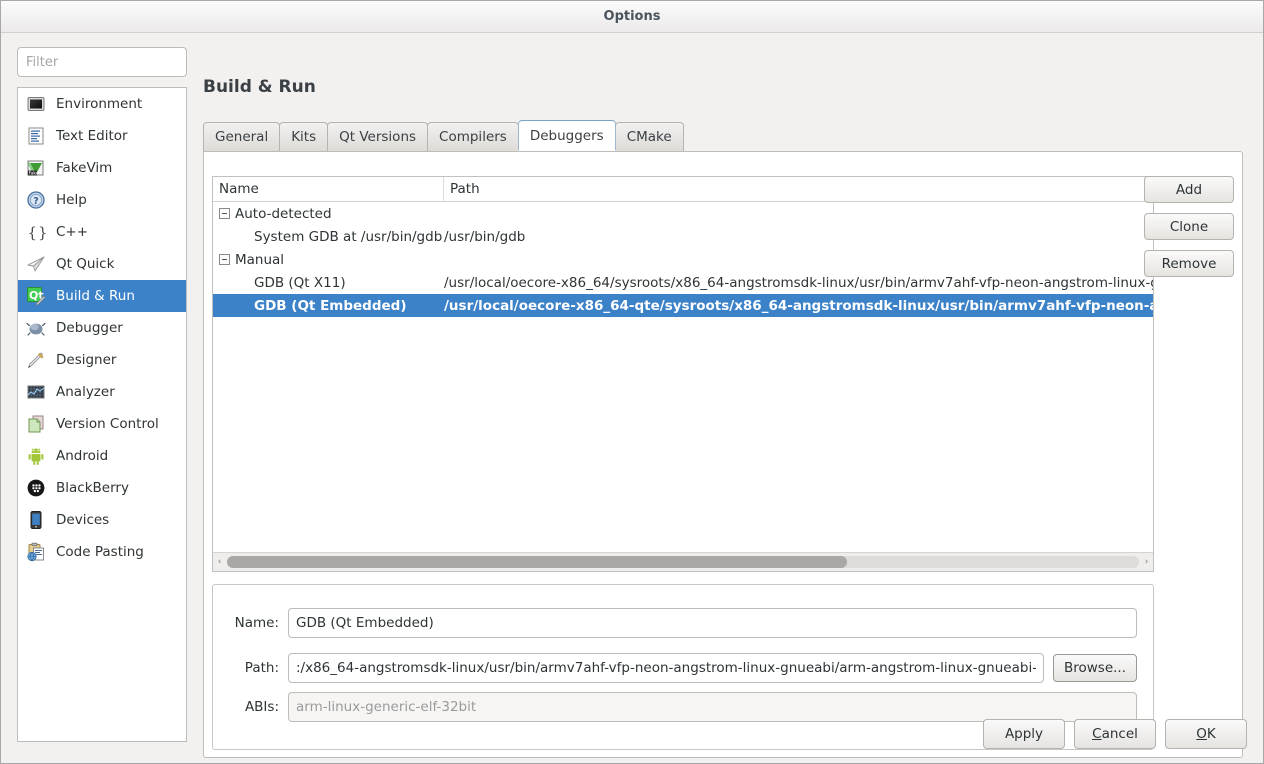 This screenshot has width=1264, height=764. What do you see at coordinates (83, 520) in the screenshot?
I see `sidebar-item-label: Devices` at bounding box center [83, 520].